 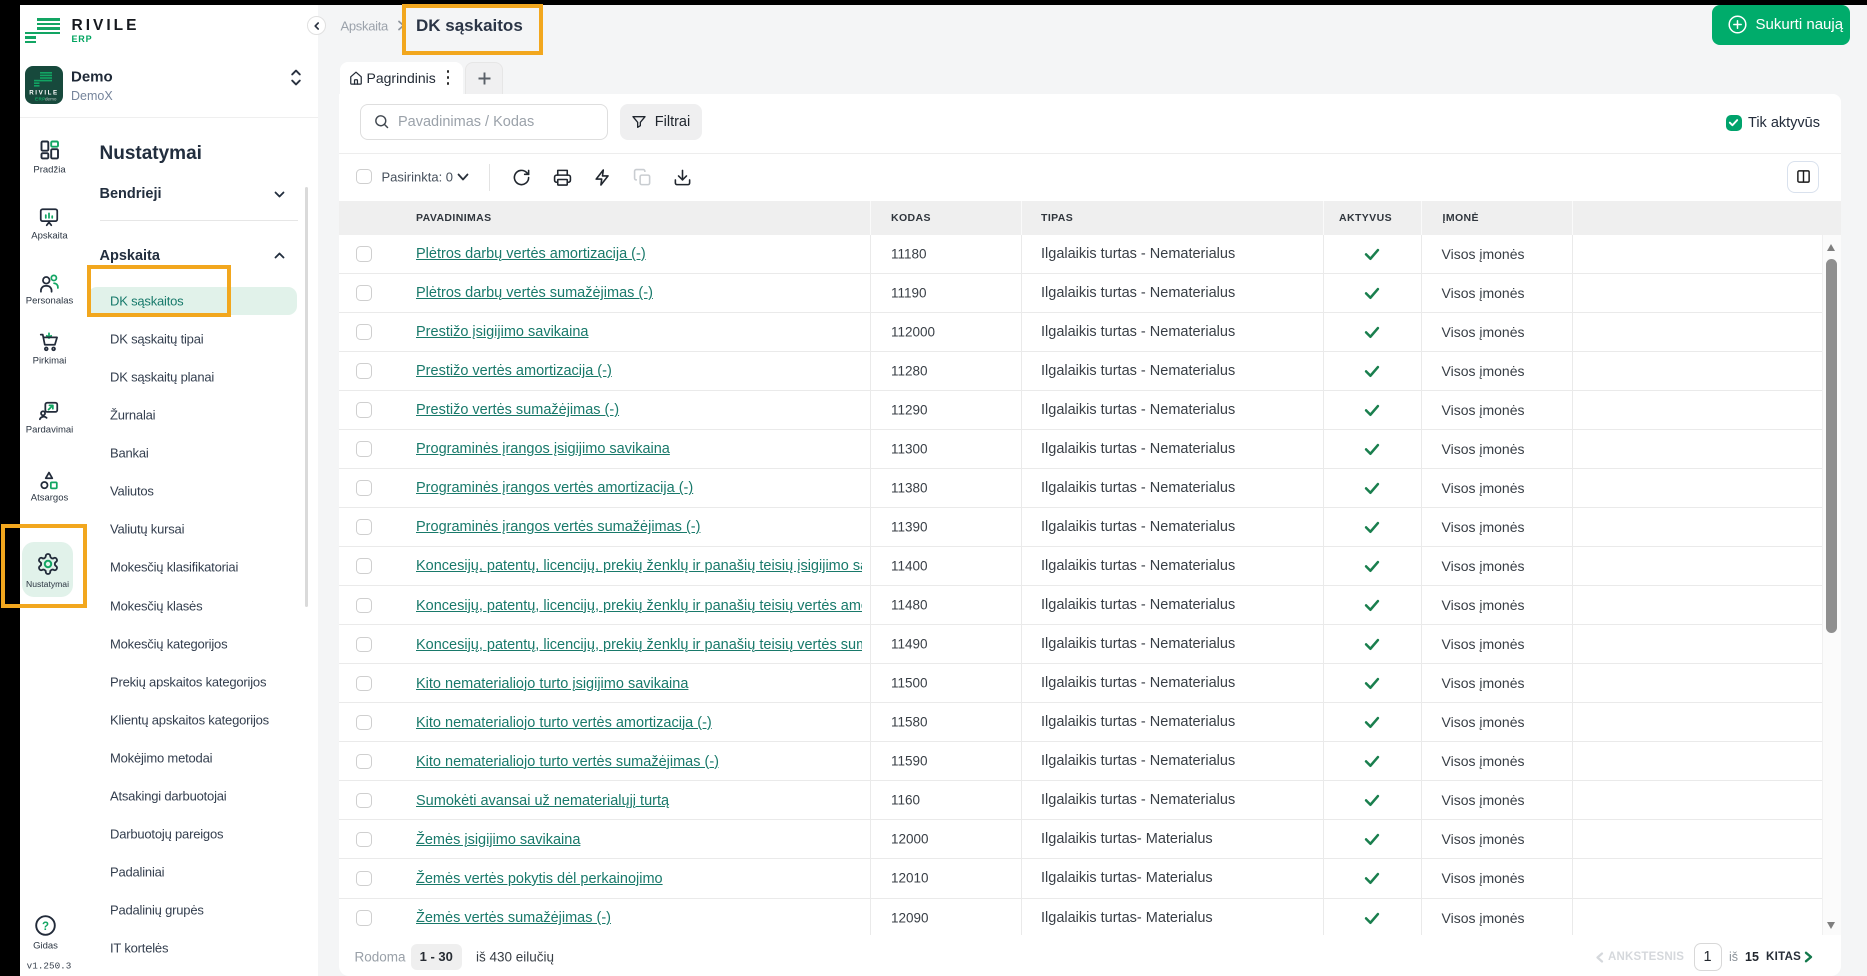 What do you see at coordinates (44, 92) in the screenshot?
I see `svg-text: RIVILE` at bounding box center [44, 92].